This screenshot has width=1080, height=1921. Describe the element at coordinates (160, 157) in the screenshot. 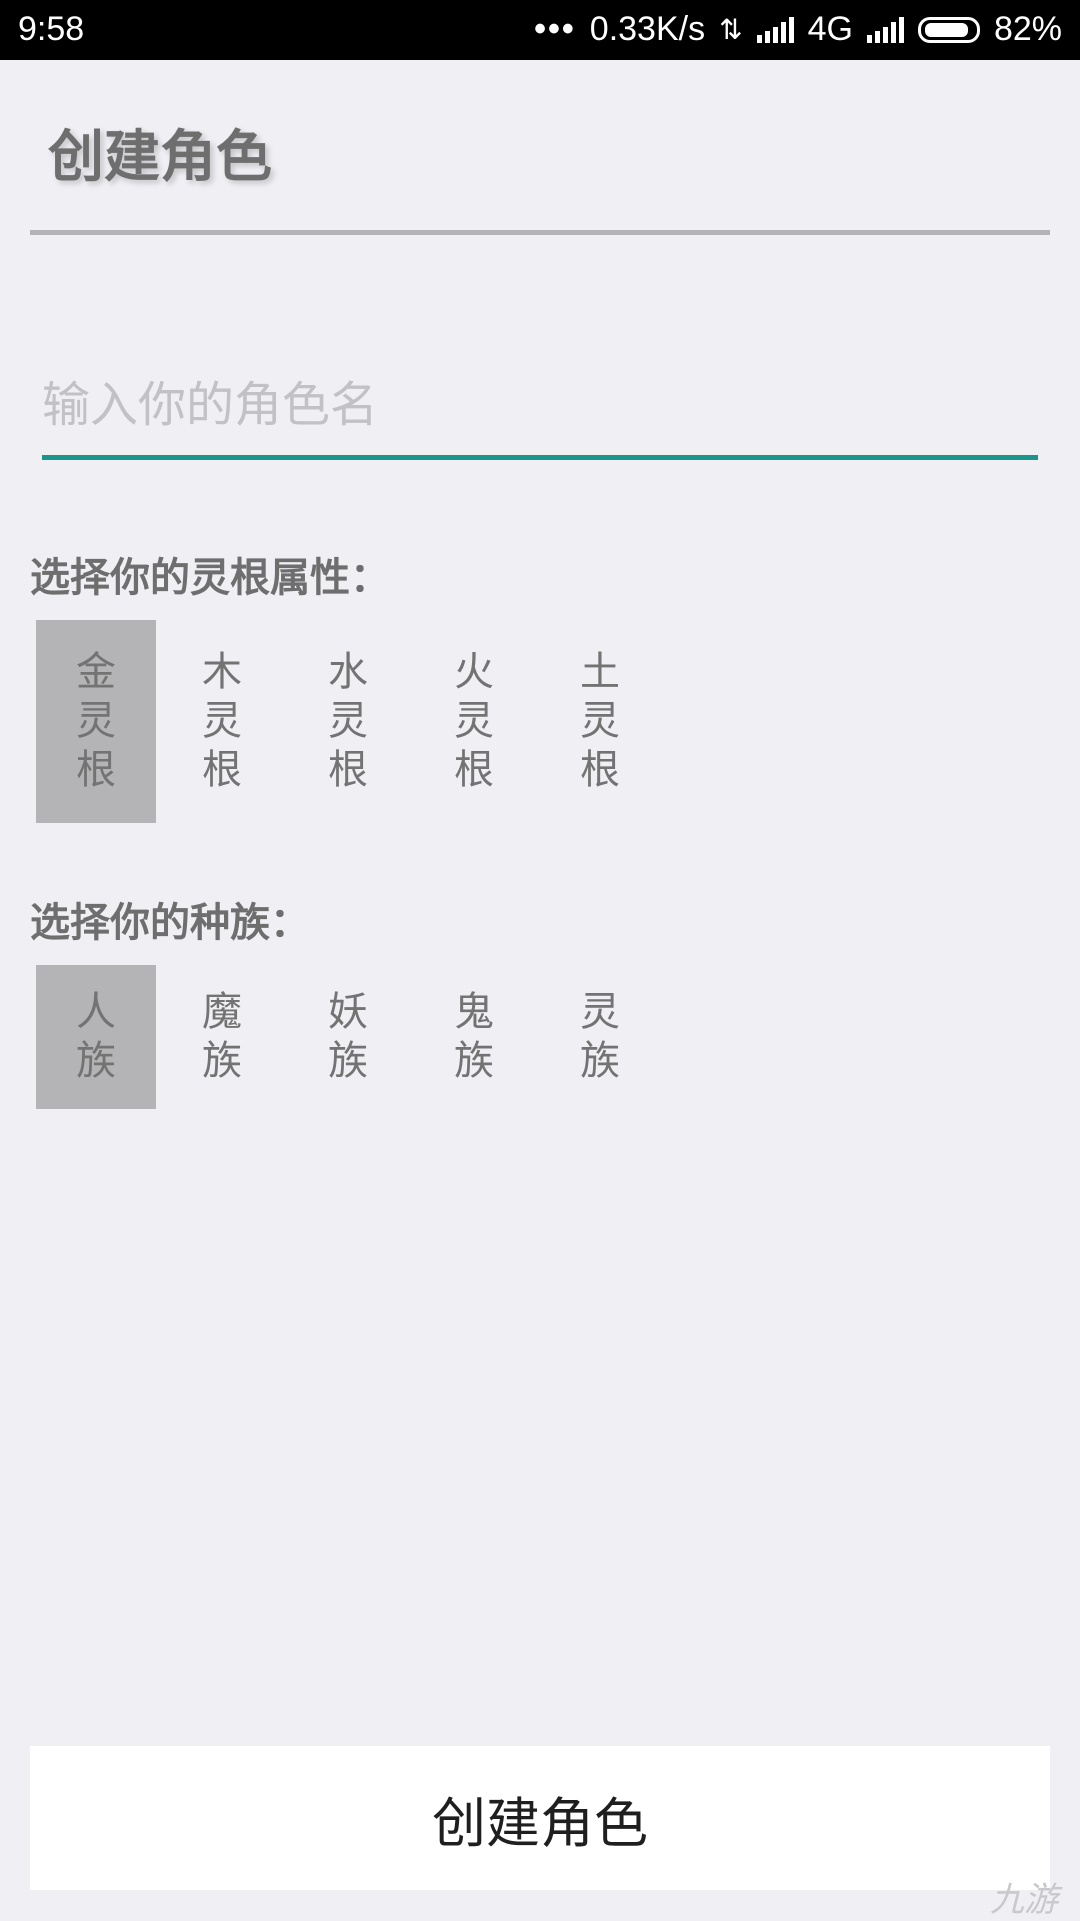

I see `page-title: 创建角色` at that location.